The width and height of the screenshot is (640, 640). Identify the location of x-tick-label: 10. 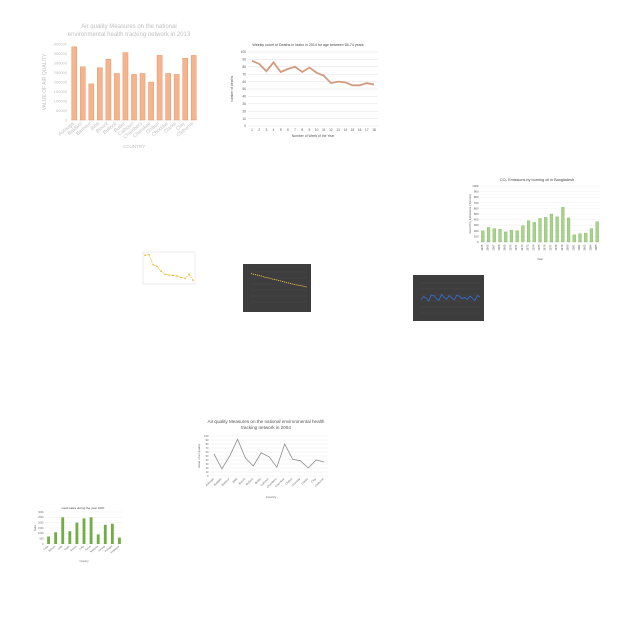
(317, 130).